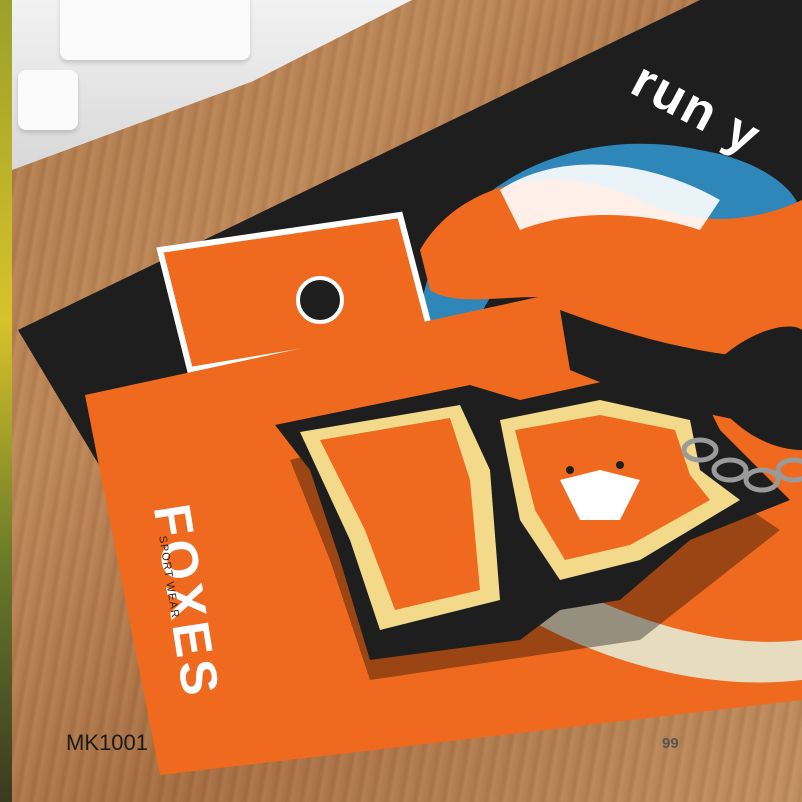 This screenshot has height=802, width=802. Describe the element at coordinates (320, 300) in the screenshot. I see `back-card-letter-o` at that location.